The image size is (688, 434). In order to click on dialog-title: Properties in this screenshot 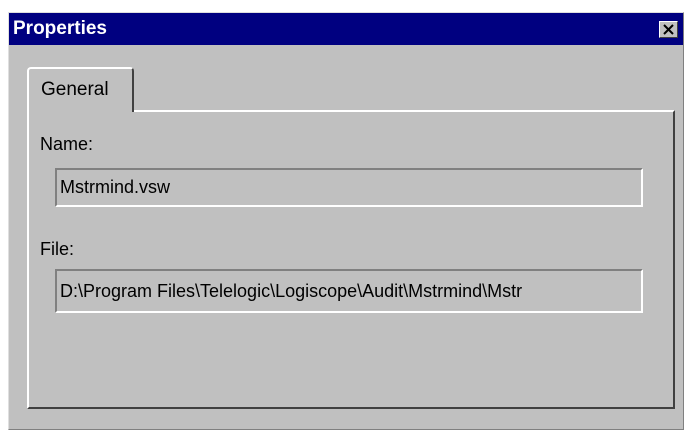, I will do `click(60, 28)`.